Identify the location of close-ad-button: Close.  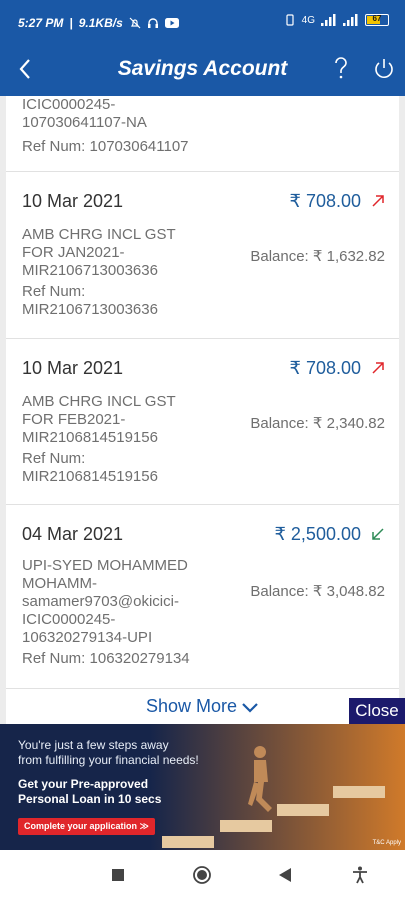
(377, 711).